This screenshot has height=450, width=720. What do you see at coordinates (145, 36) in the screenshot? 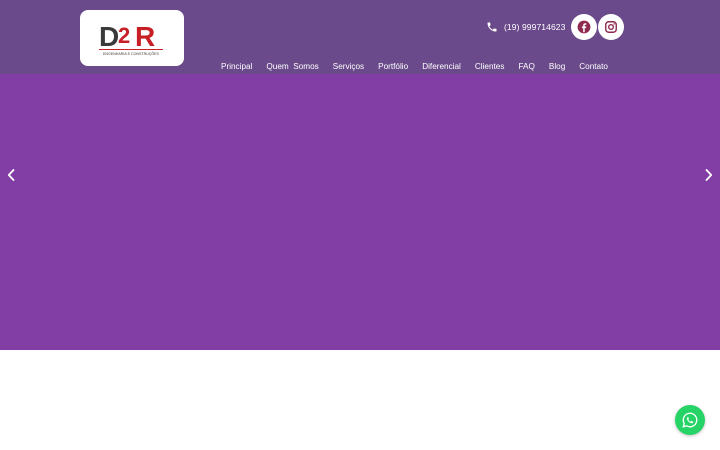
I see `logo-letter-r: R` at bounding box center [145, 36].